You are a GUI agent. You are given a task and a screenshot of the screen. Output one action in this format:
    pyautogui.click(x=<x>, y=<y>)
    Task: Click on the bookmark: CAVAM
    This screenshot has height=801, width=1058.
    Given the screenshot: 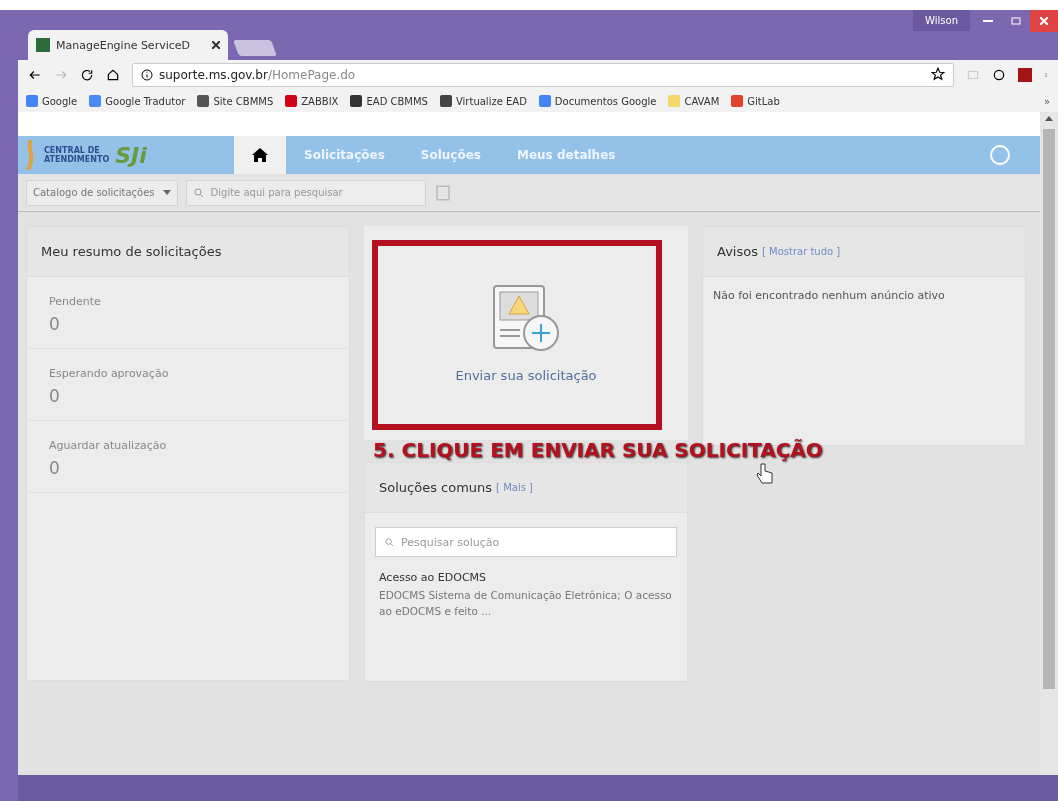 What is the action you would take?
    pyautogui.click(x=694, y=101)
    